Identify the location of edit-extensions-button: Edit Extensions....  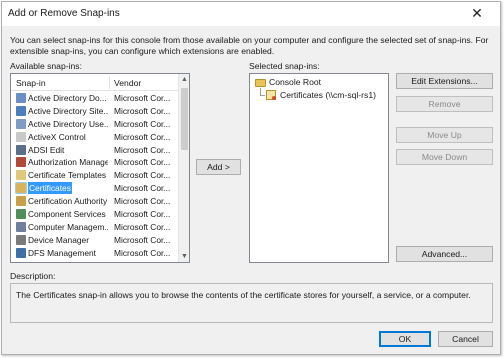
(444, 81).